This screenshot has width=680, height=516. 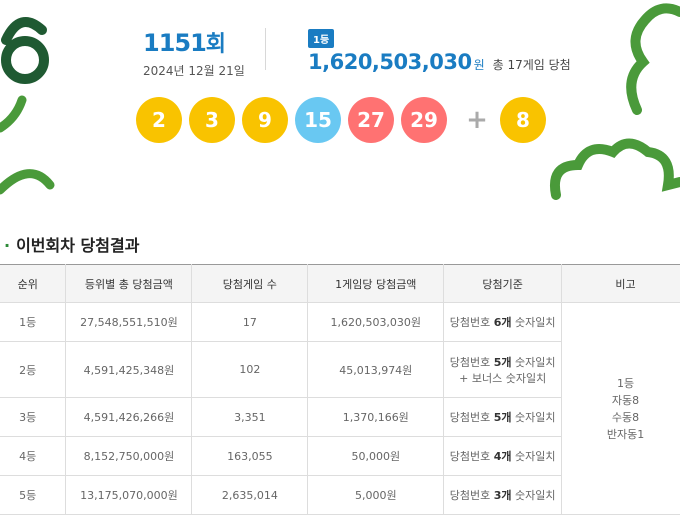 What do you see at coordinates (129, 322) in the screenshot?
I see `cell-total: 27,548,551,510원` at bounding box center [129, 322].